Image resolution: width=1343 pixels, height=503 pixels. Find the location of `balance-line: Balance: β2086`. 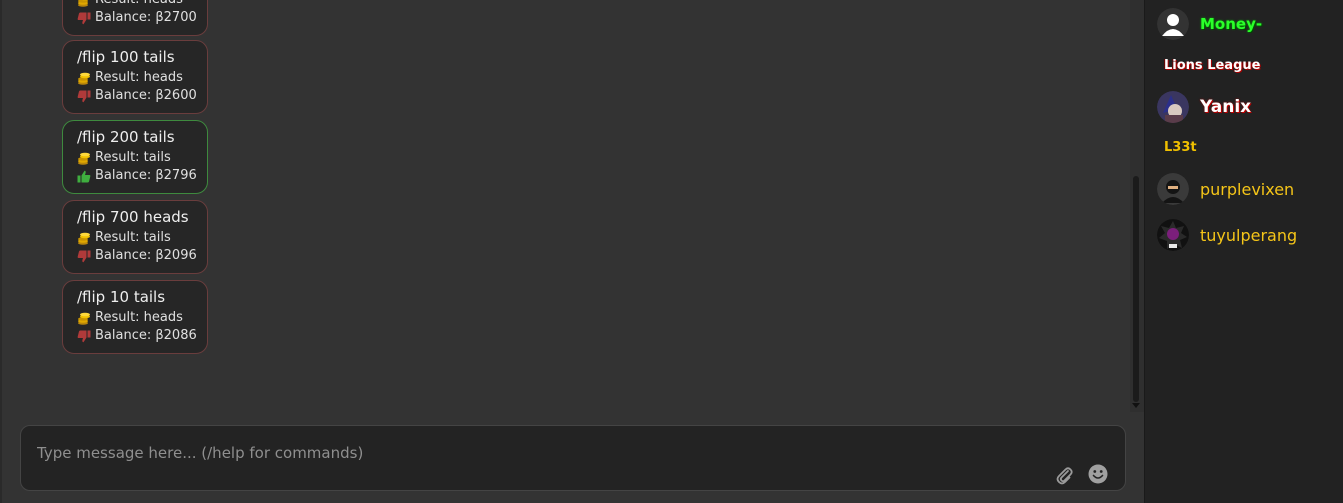

balance-line: Balance: β2086 is located at coordinates (142, 336).